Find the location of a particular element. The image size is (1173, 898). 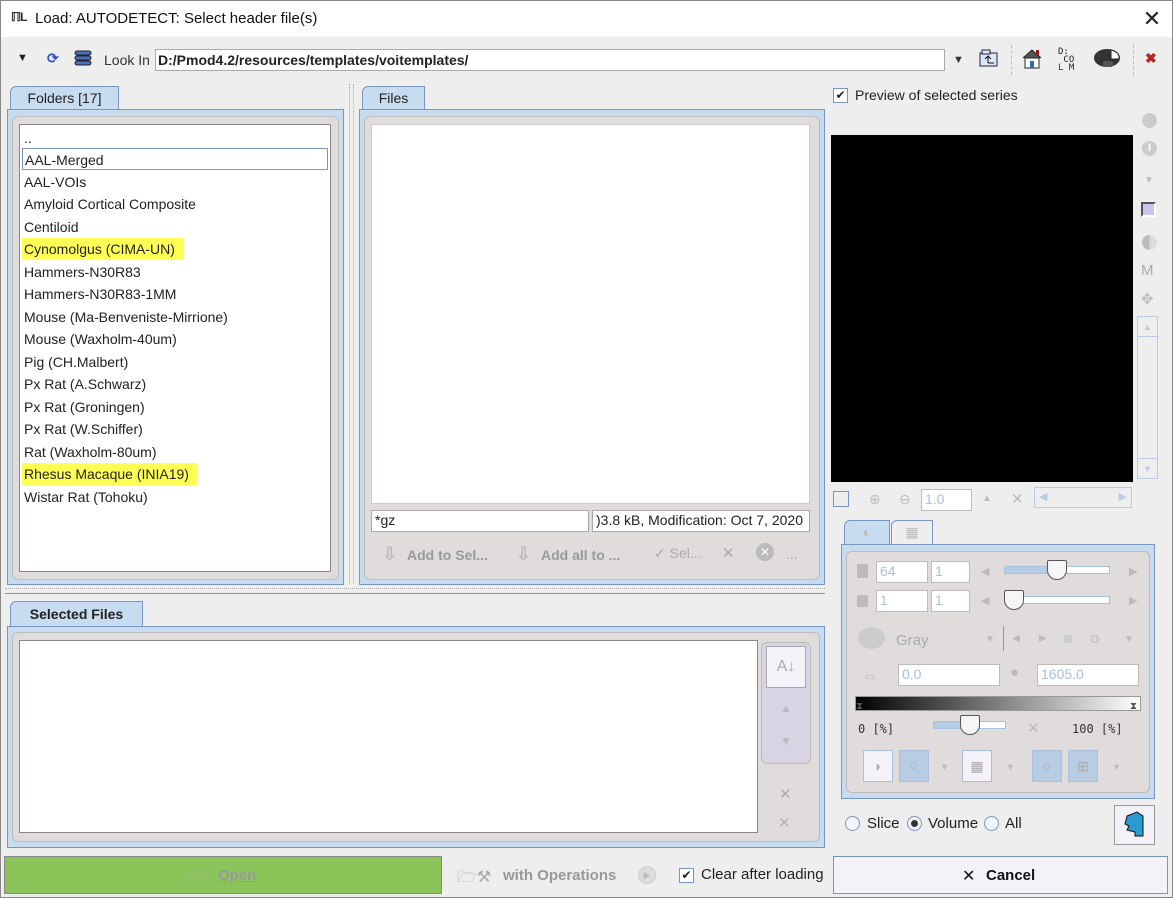

display-mode-button: ◗ is located at coordinates (878, 766).